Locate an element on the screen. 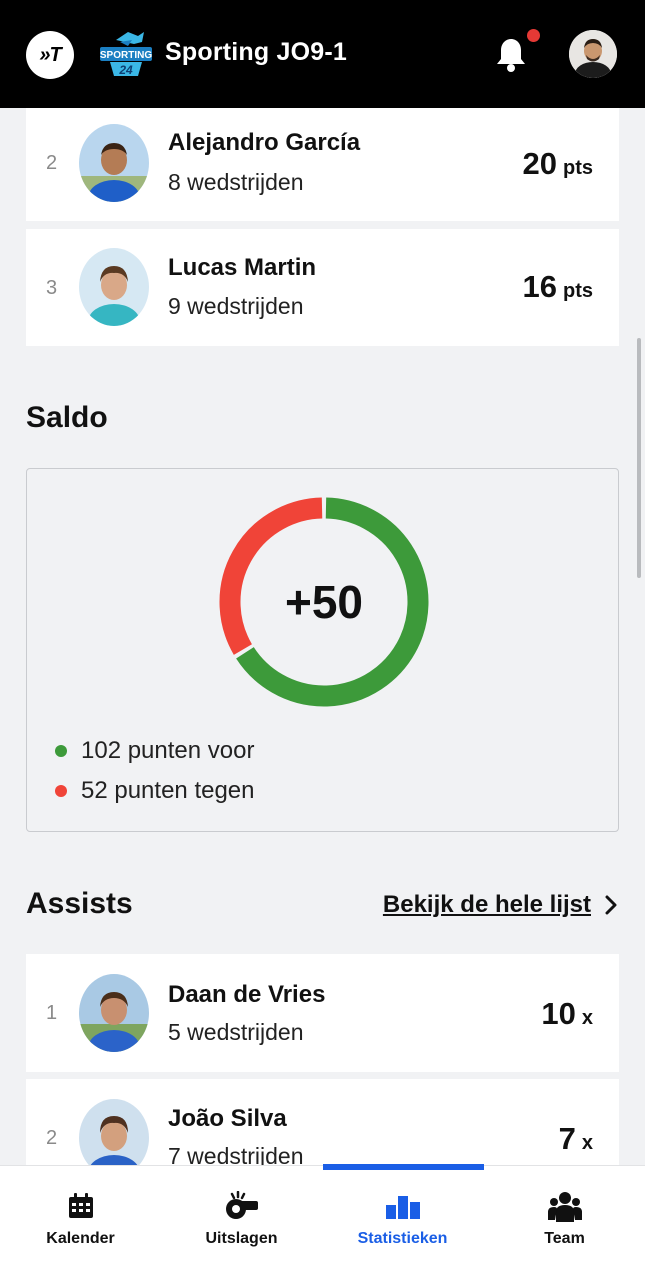  app-logo-text: »T is located at coordinates (50, 54).